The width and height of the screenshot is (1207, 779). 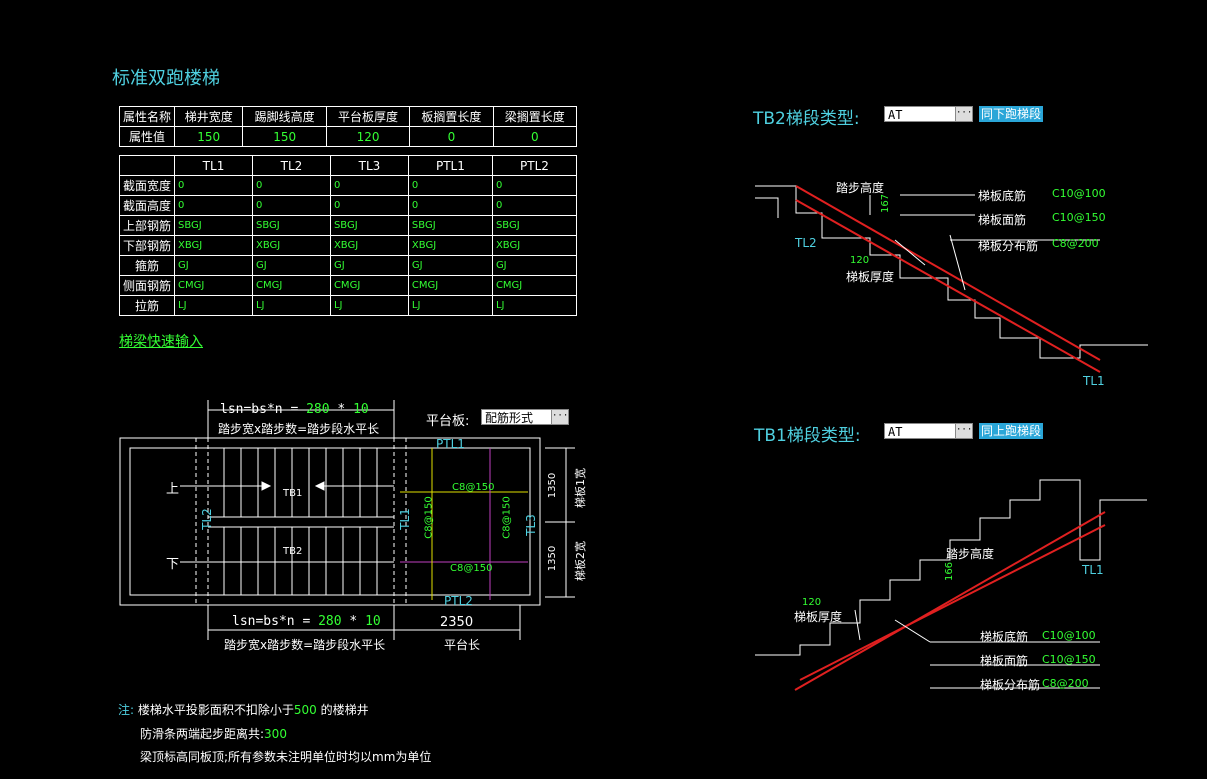 What do you see at coordinates (580, 561) in the screenshot?
I see `width2-label: 梯板2宽` at bounding box center [580, 561].